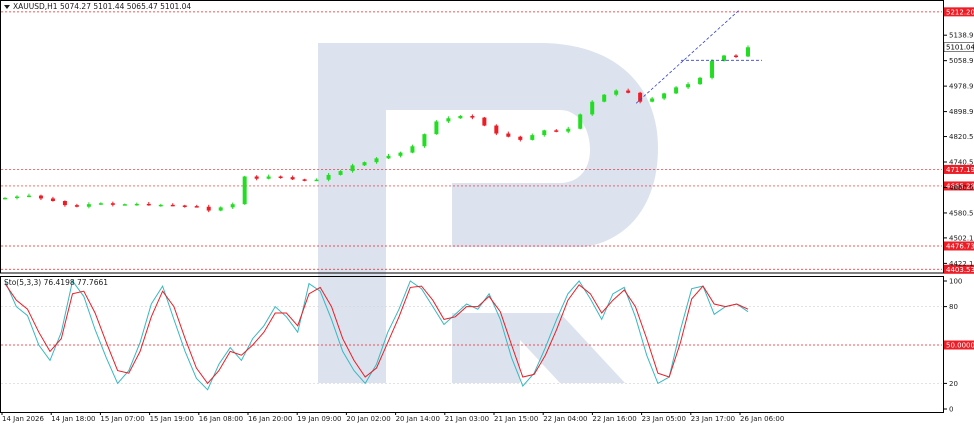 The image size is (974, 425). I want to click on time-tick-label: 16 Jan 08:00, so click(221, 419).